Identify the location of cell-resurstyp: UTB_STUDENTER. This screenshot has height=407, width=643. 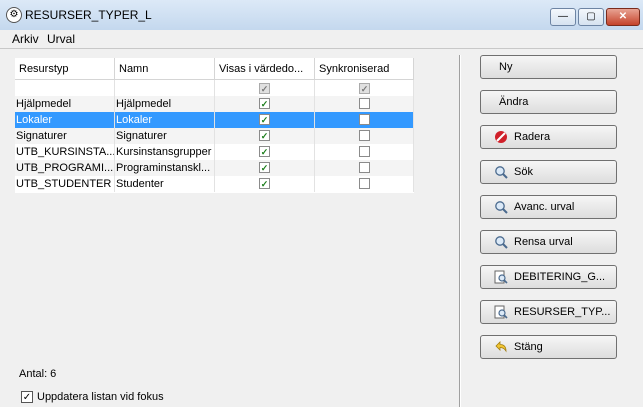
(65, 184).